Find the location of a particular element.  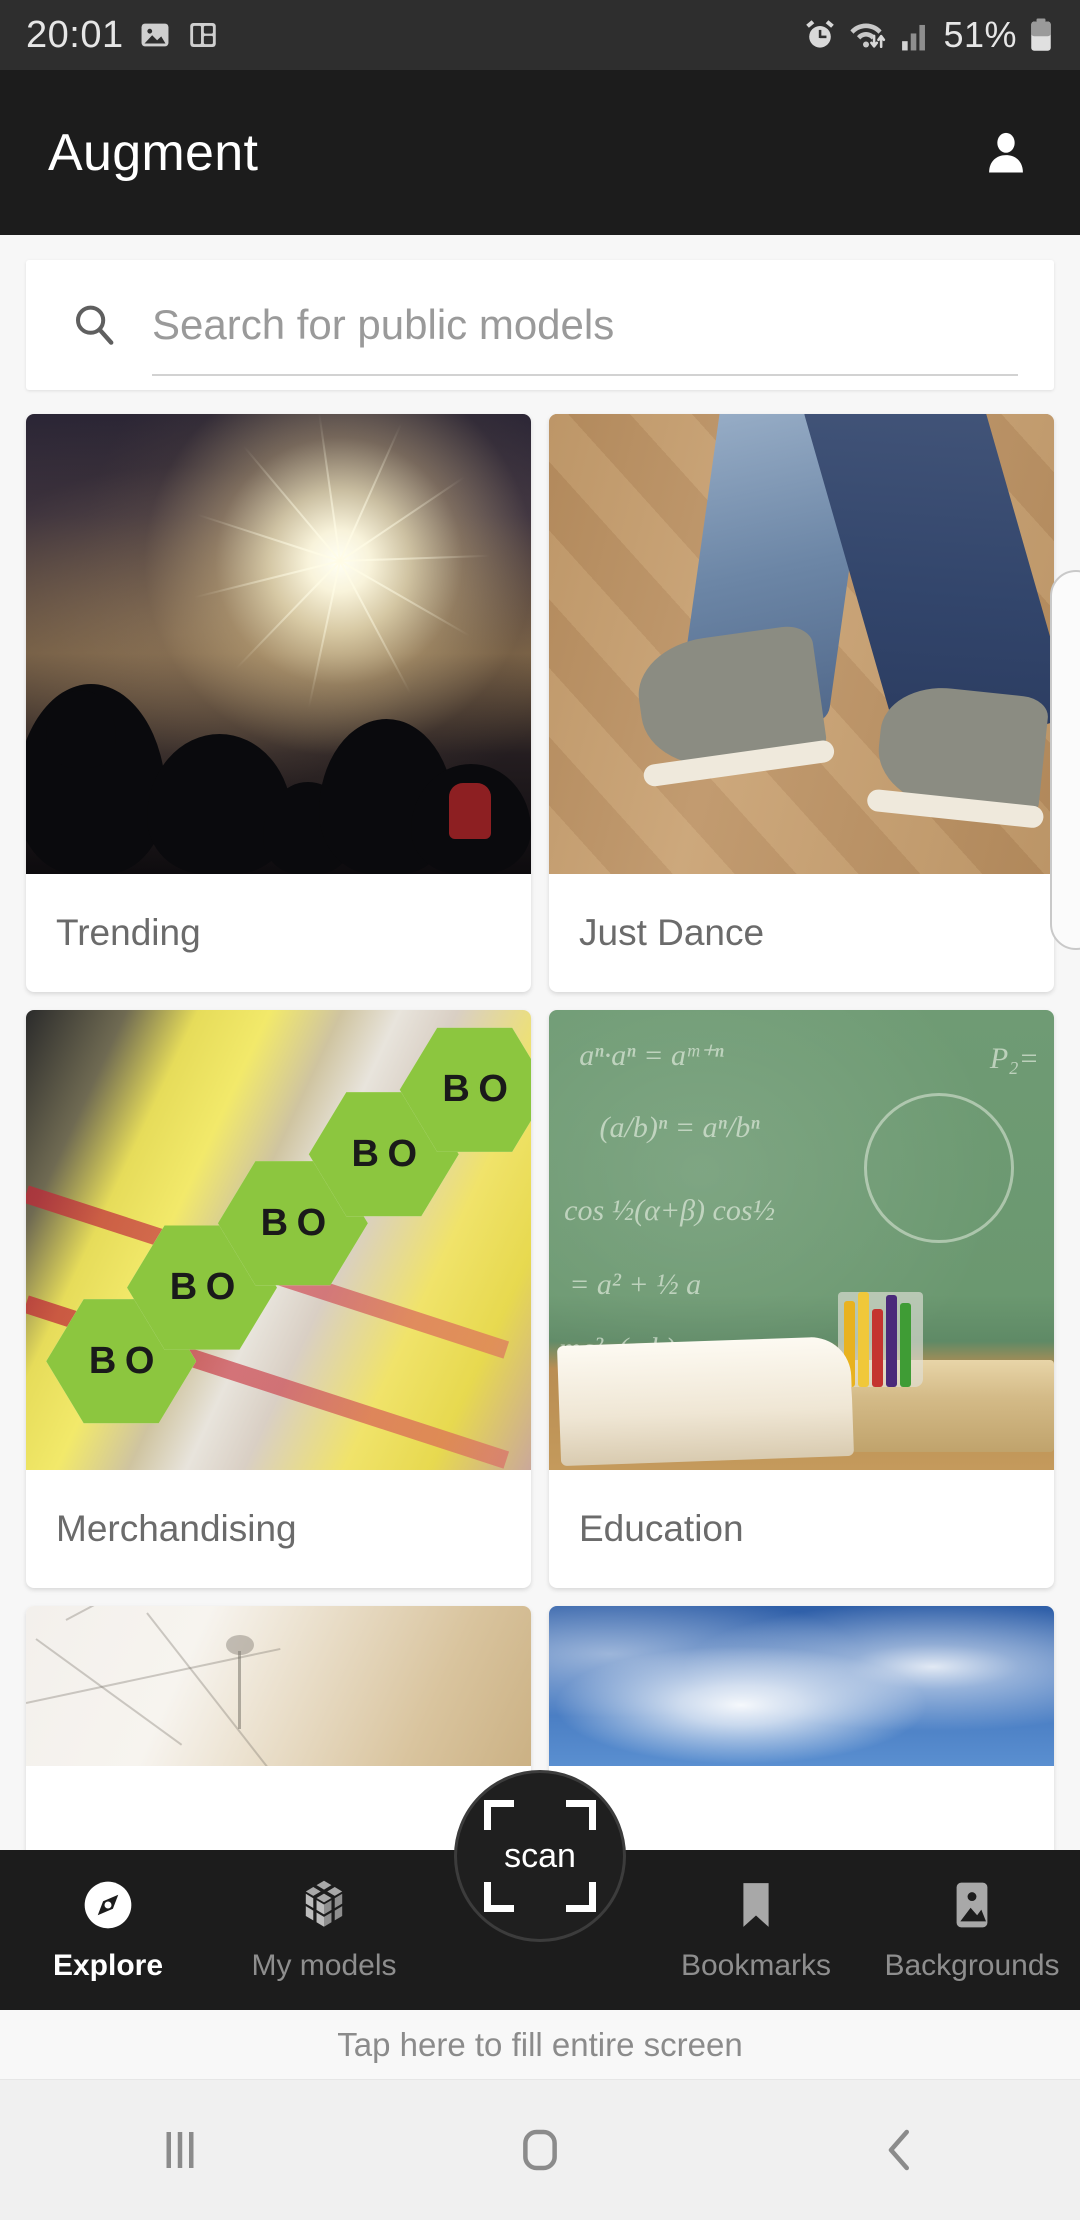

category-card-label: Just Dance is located at coordinates (672, 932).